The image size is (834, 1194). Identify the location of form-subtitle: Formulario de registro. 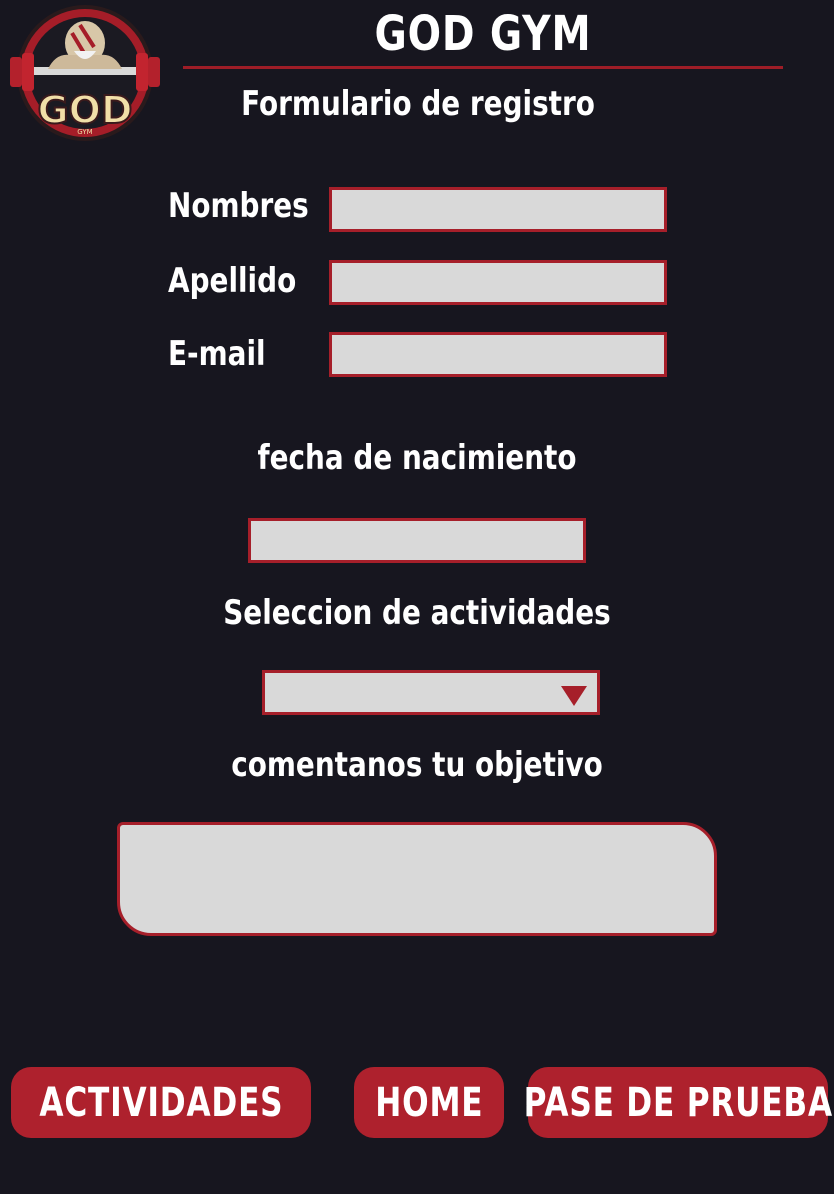
(418, 104).